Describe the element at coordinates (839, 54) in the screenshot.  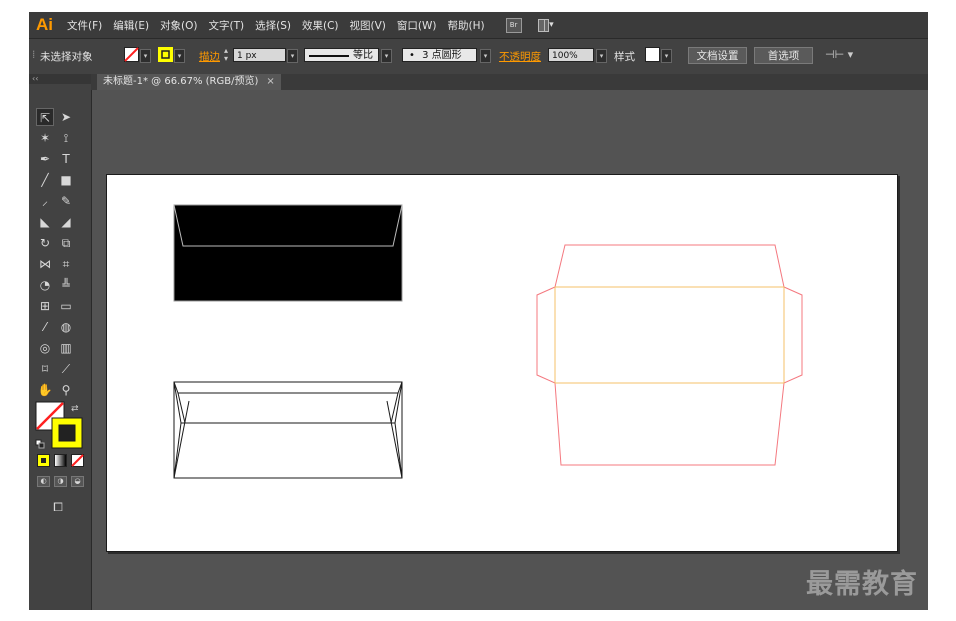
I see `arrange-icon: ⊣⊢ ▾` at that location.